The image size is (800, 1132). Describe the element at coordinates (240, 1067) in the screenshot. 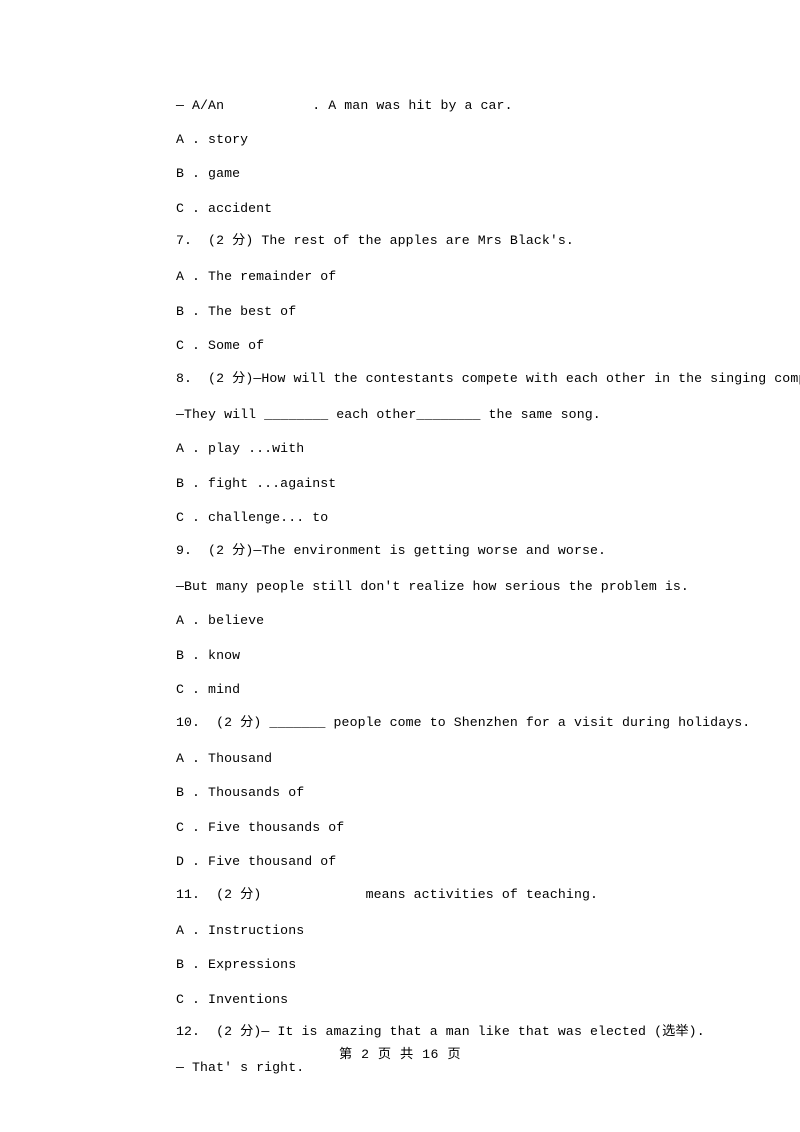

I see `question-stem-continued: — That' s right.` at that location.